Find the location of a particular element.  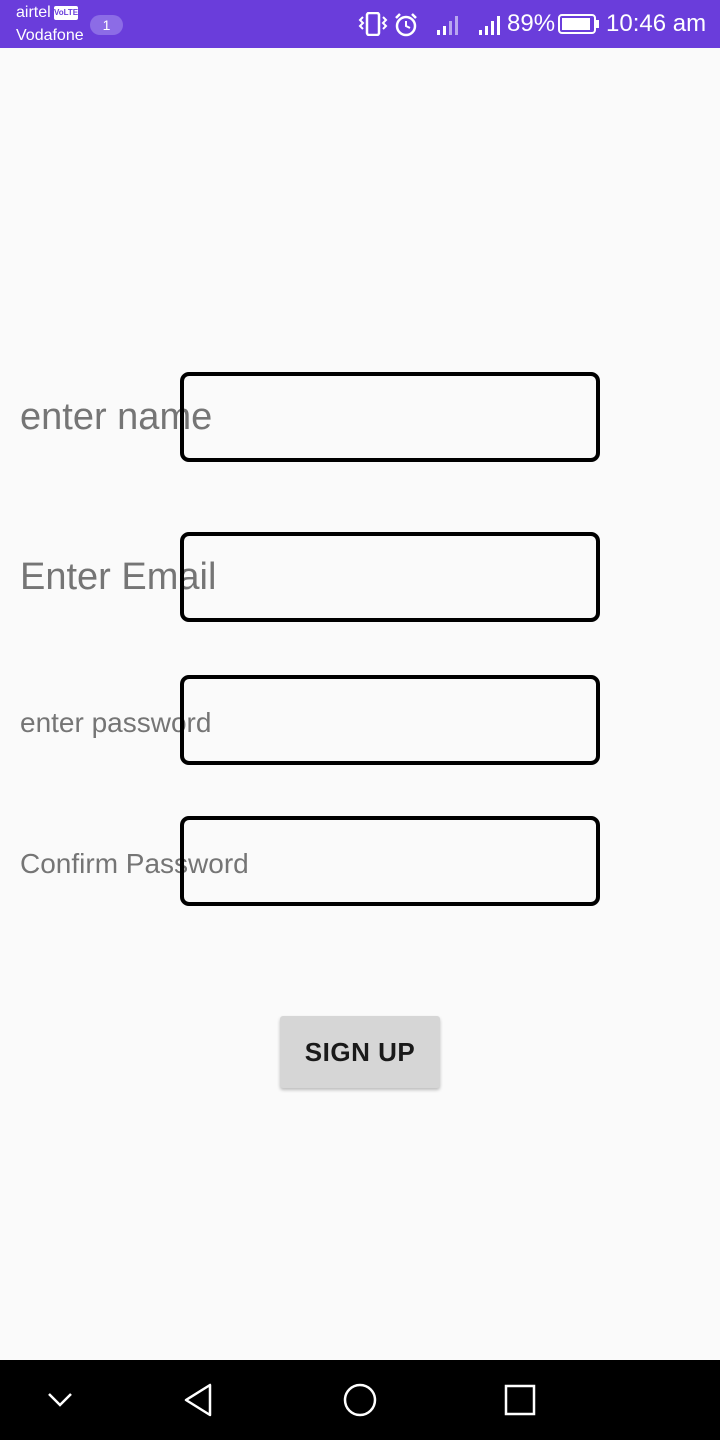

alarm-icon is located at coordinates (406, 25).